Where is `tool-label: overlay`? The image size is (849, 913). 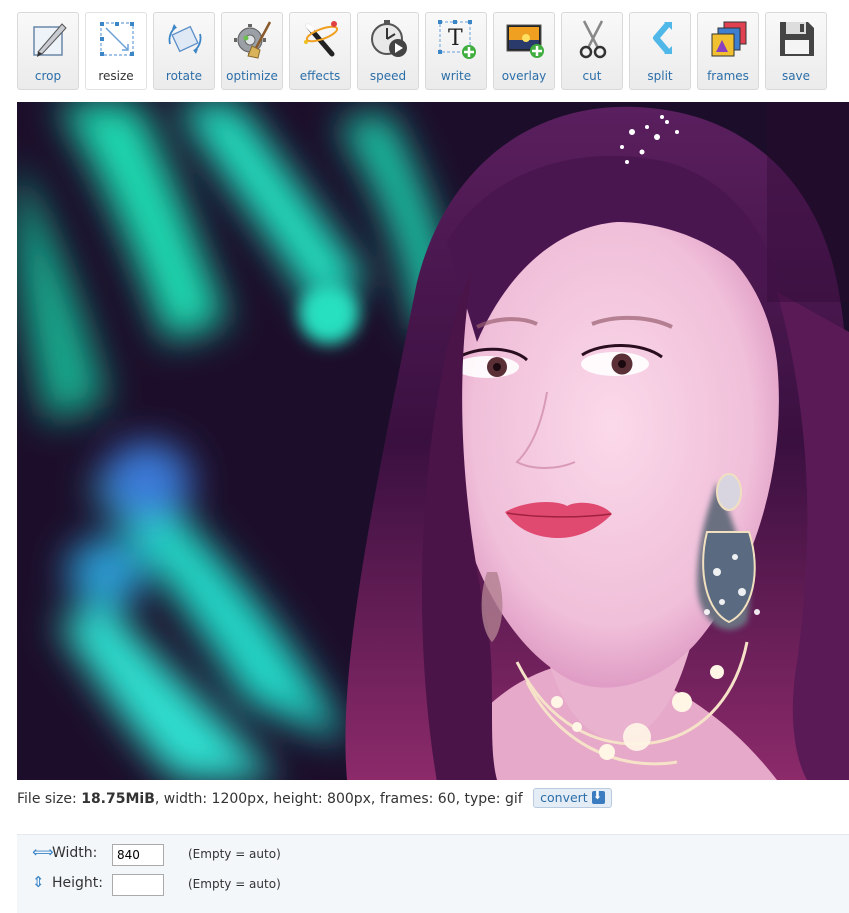
tool-label: overlay is located at coordinates (524, 76).